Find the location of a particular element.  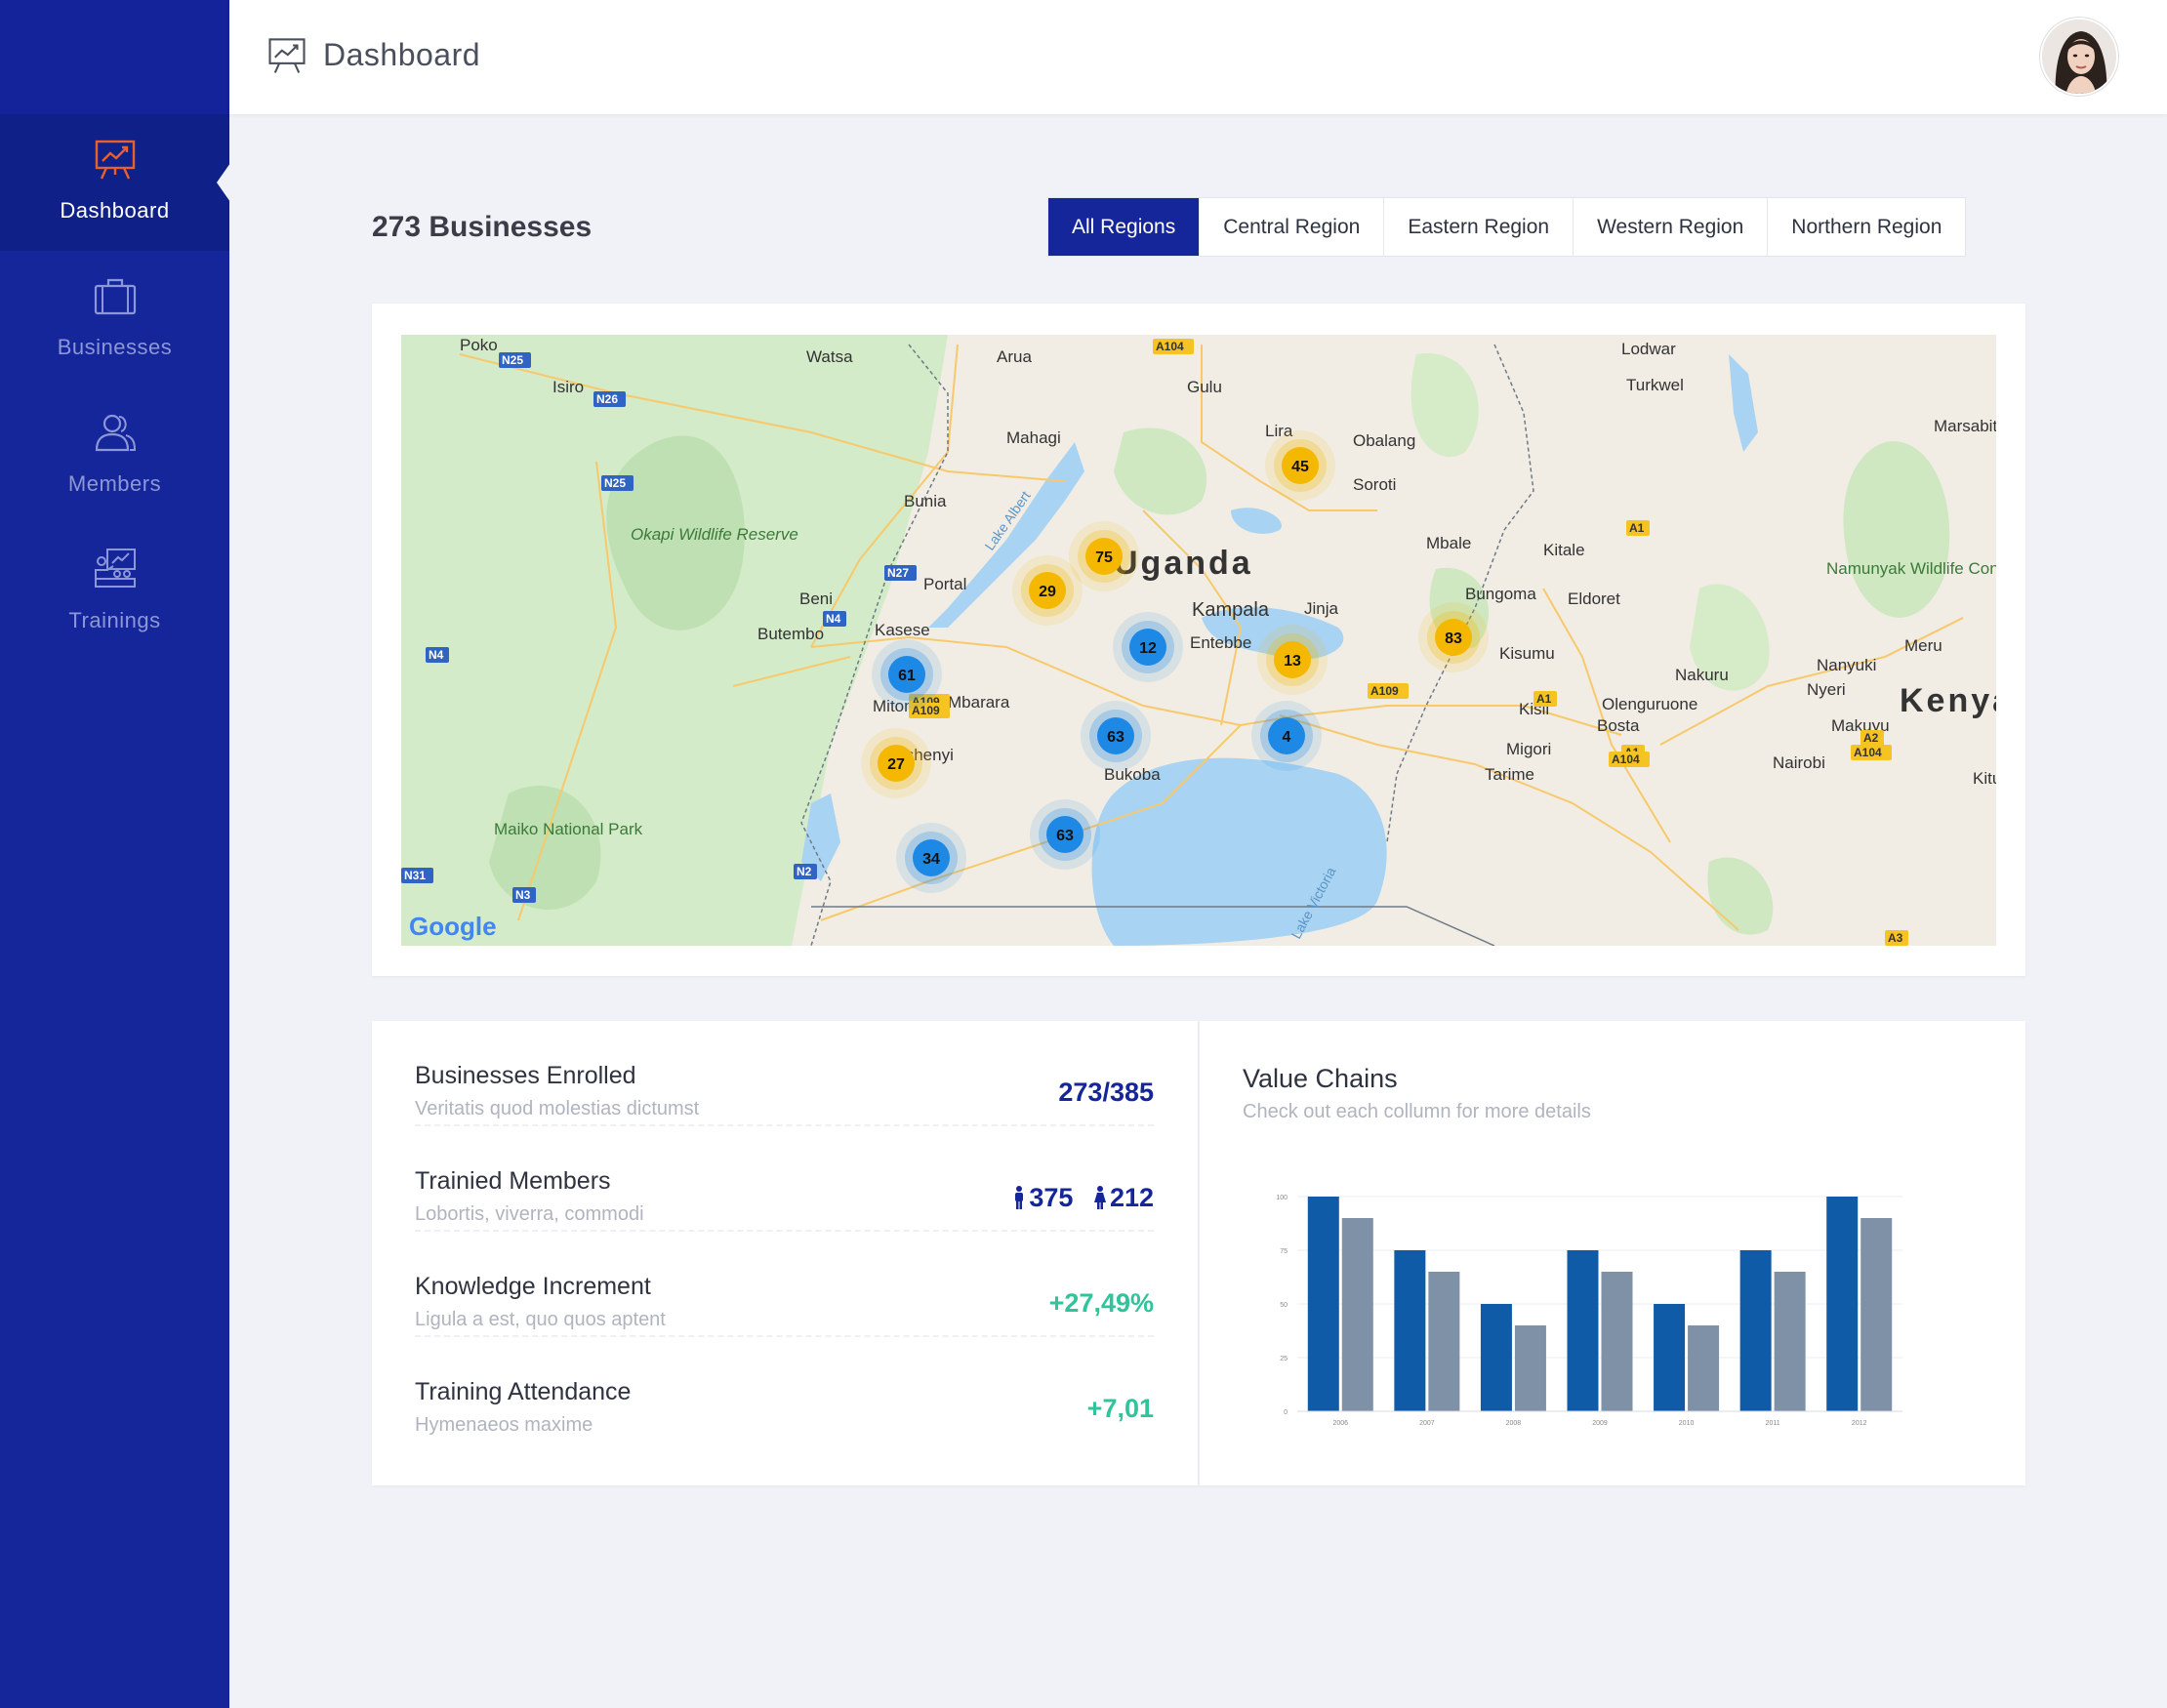

map-road-n2: N2 is located at coordinates (805, 871).